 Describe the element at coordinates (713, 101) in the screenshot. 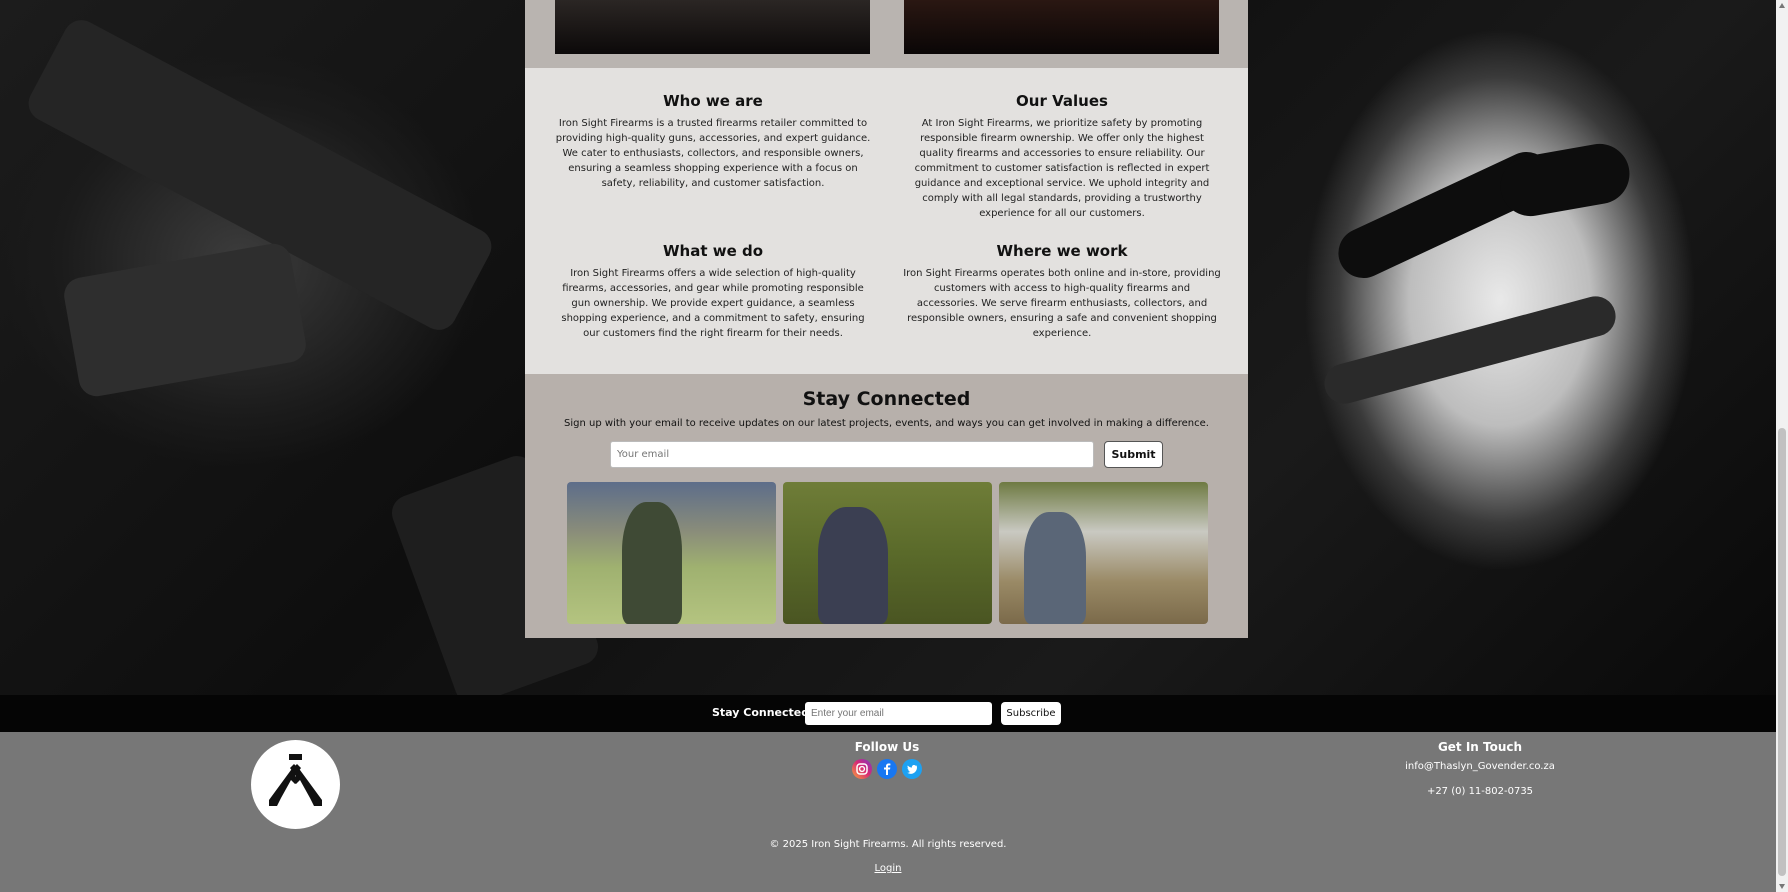

I see `info-title: Who we are` at that location.